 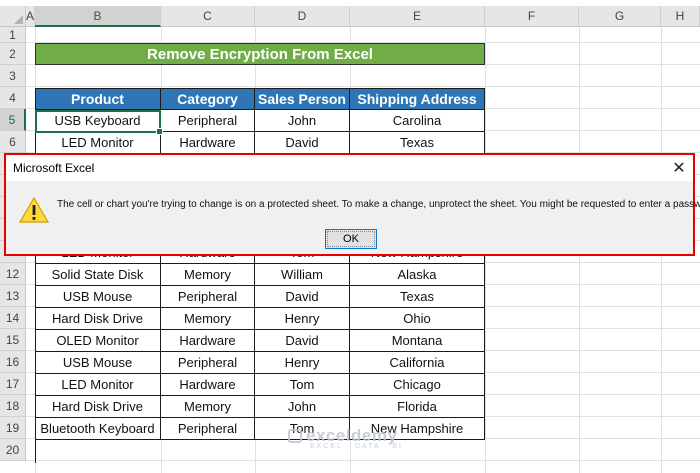 I want to click on row-header-6: 6, so click(x=13, y=142).